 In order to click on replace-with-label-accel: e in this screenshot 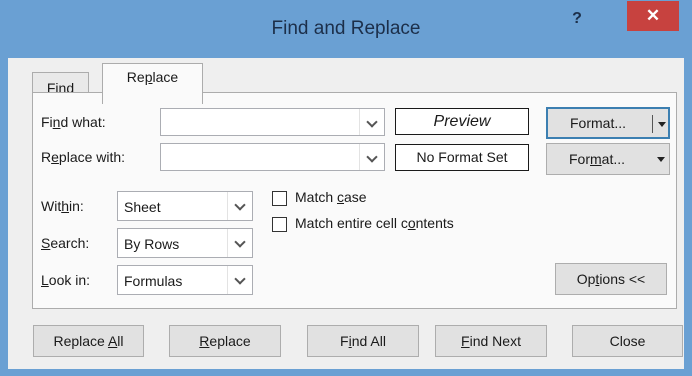, I will do `click(55, 157)`.